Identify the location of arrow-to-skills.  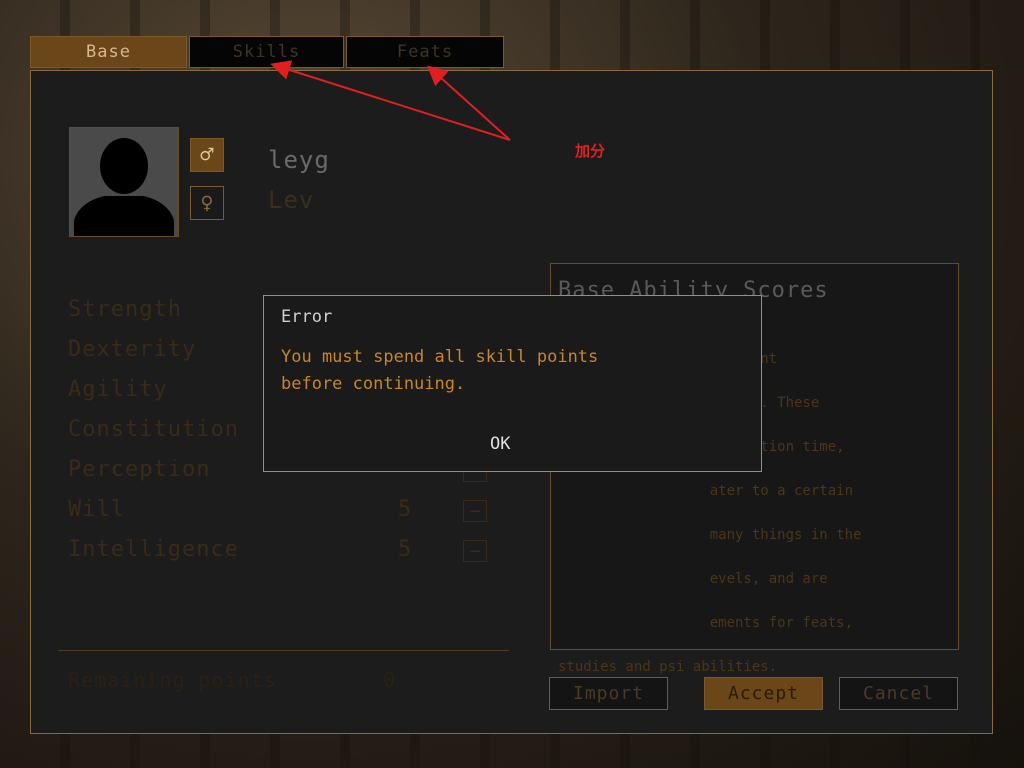
(390, 100).